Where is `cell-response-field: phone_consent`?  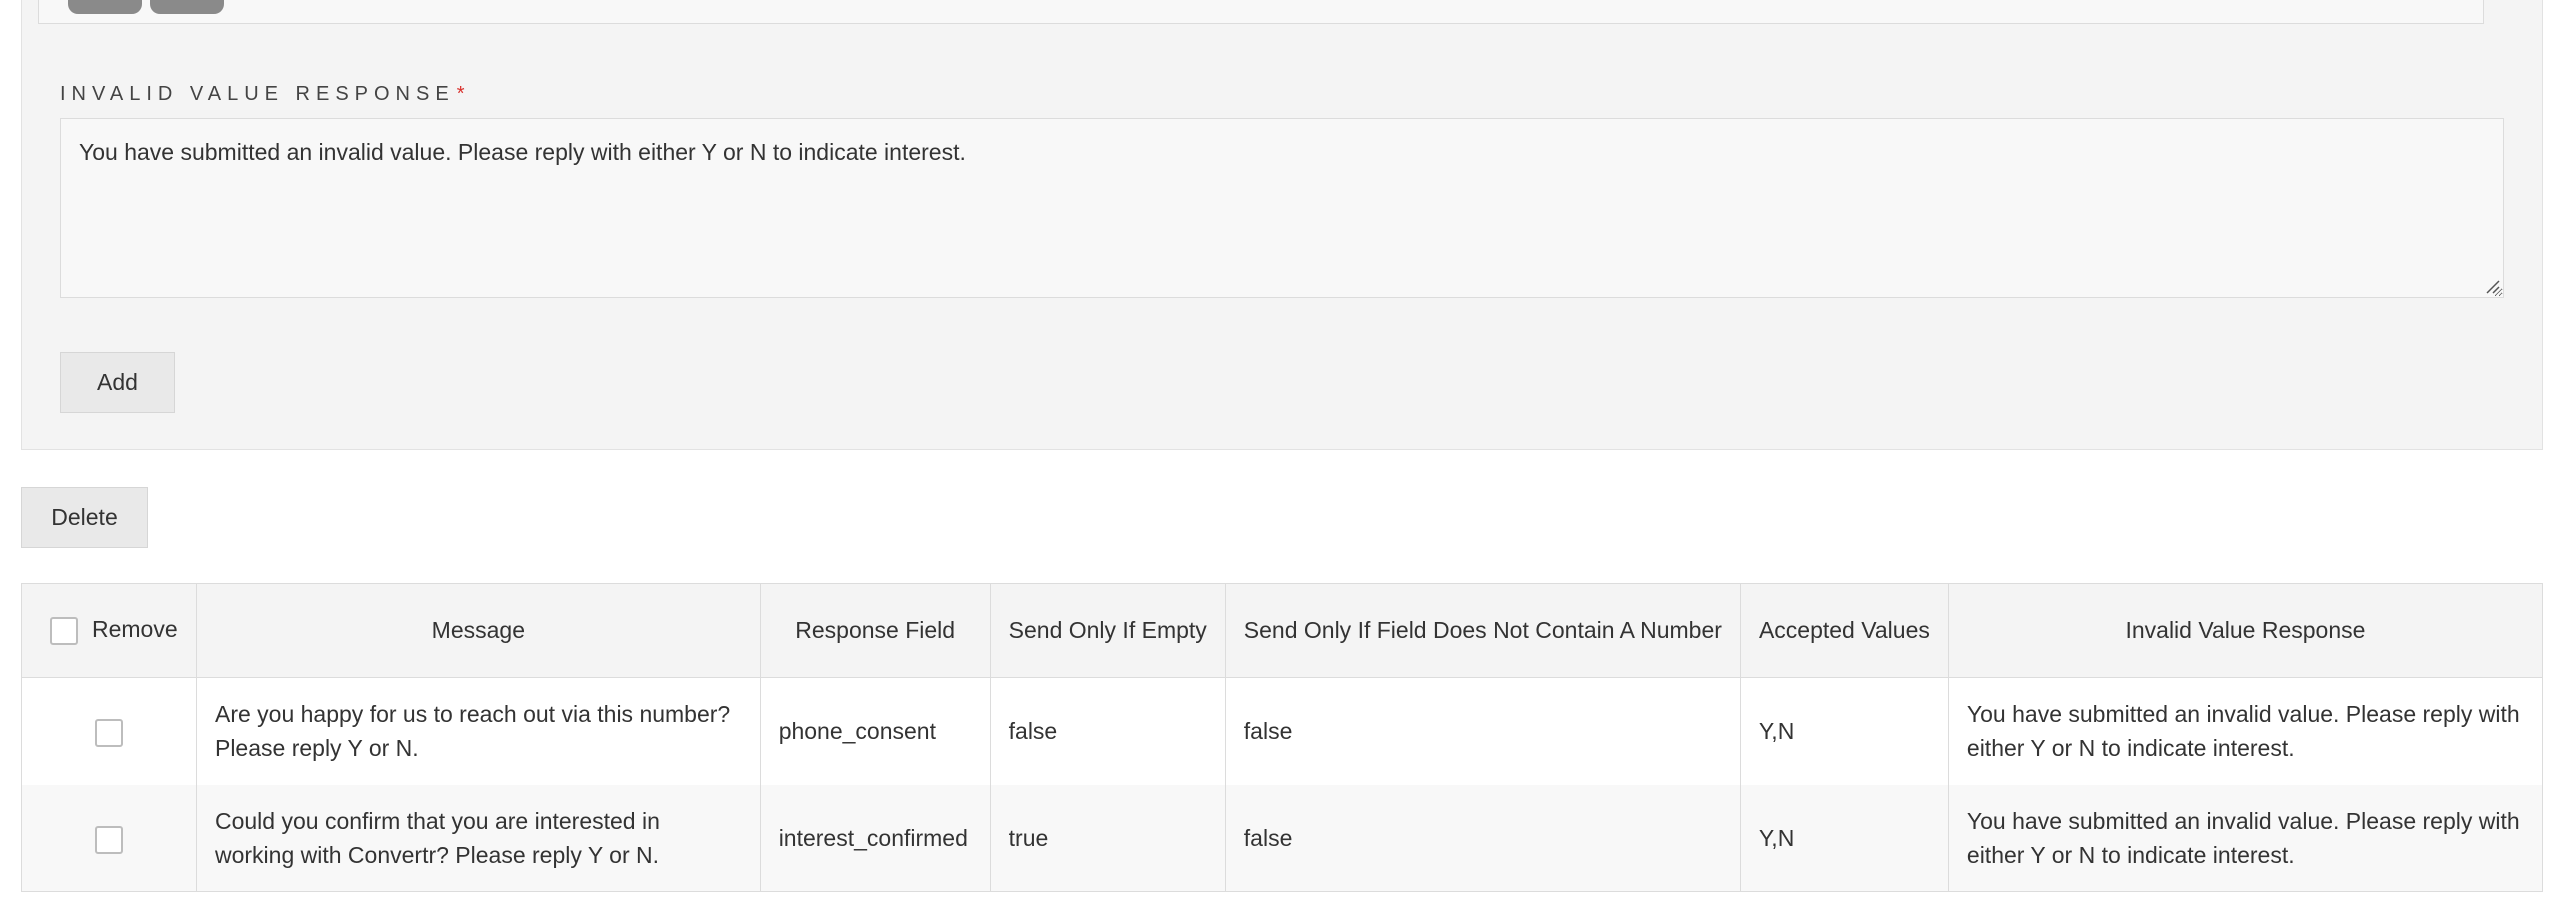 cell-response-field: phone_consent is located at coordinates (875, 731).